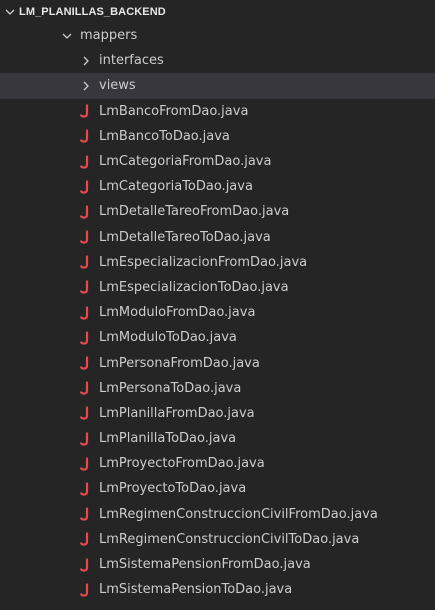  I want to click on file-item: LmRegimenConstruccionCivilToDao.java, so click(217, 539).